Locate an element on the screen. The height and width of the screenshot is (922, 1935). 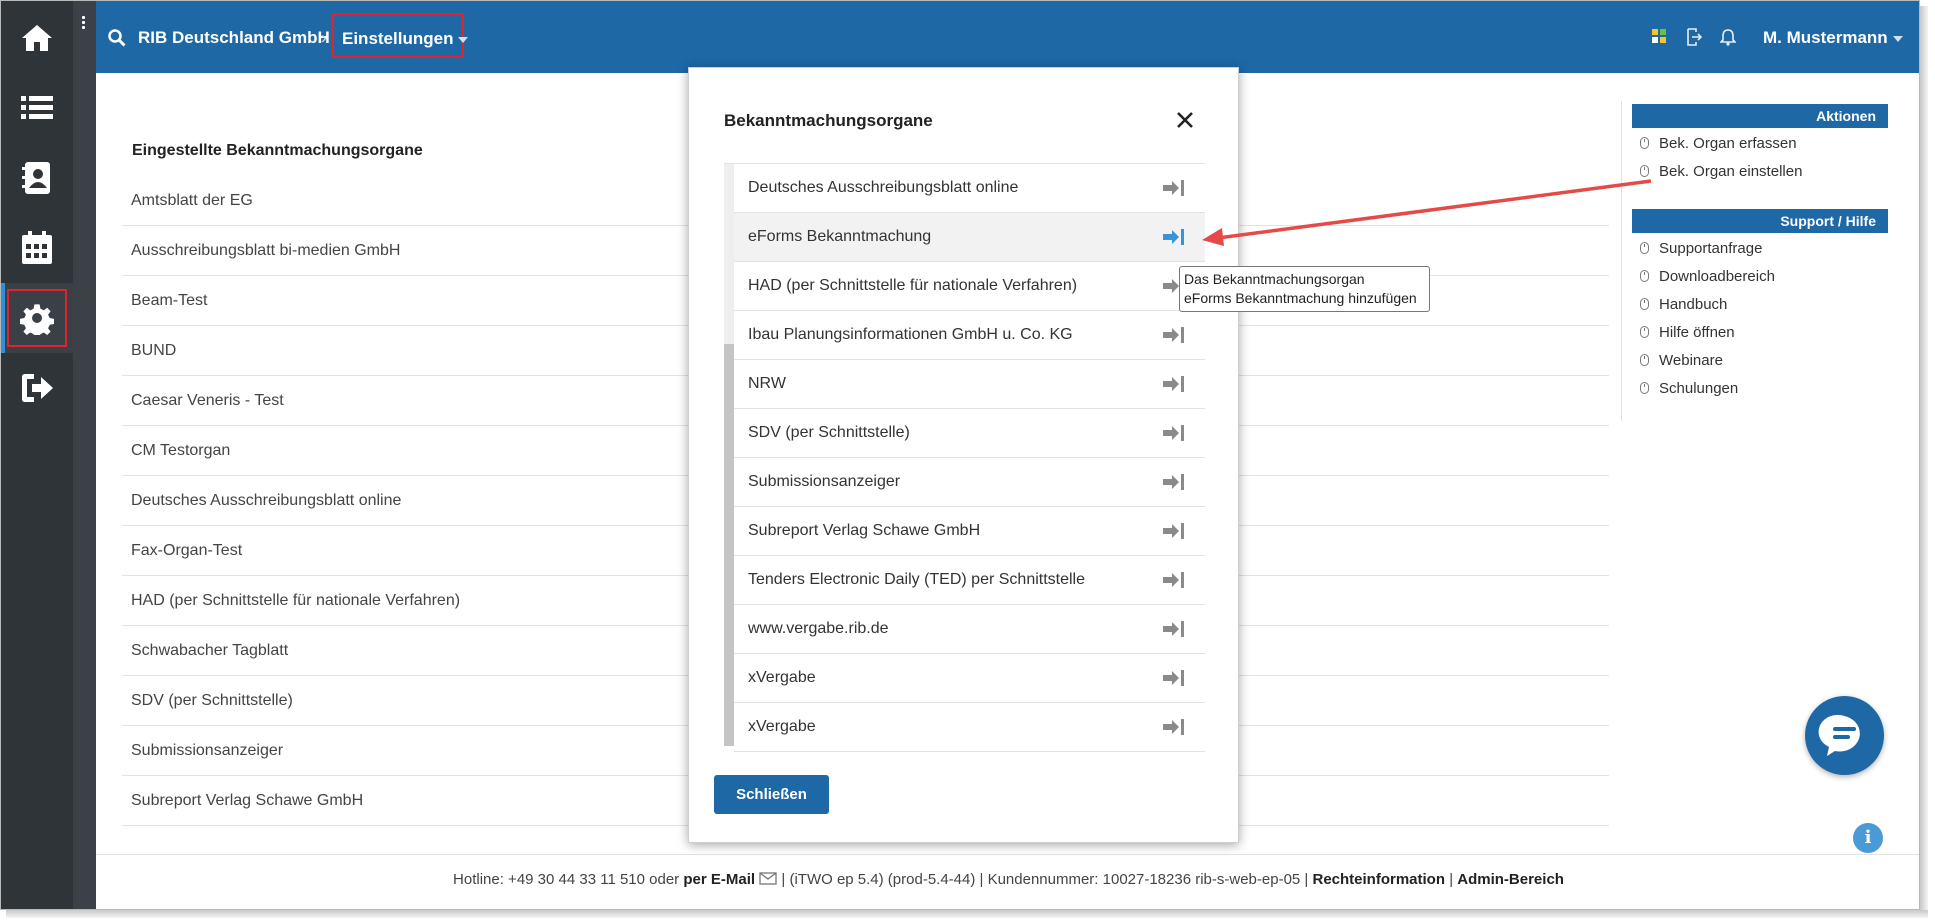
dialog-item-label: SDV (per Schnittstelle) is located at coordinates (829, 432).